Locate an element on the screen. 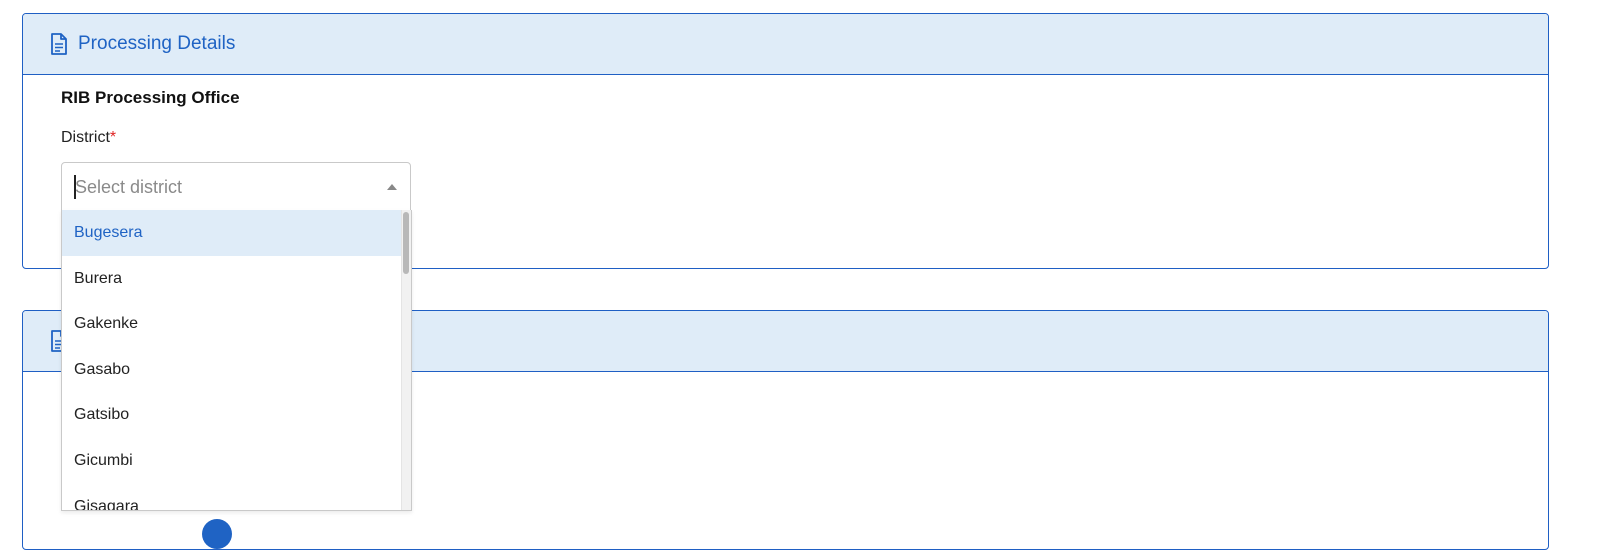 Image resolution: width=1600 pixels, height=550 pixels. card-header: Processing Details is located at coordinates (785, 44).